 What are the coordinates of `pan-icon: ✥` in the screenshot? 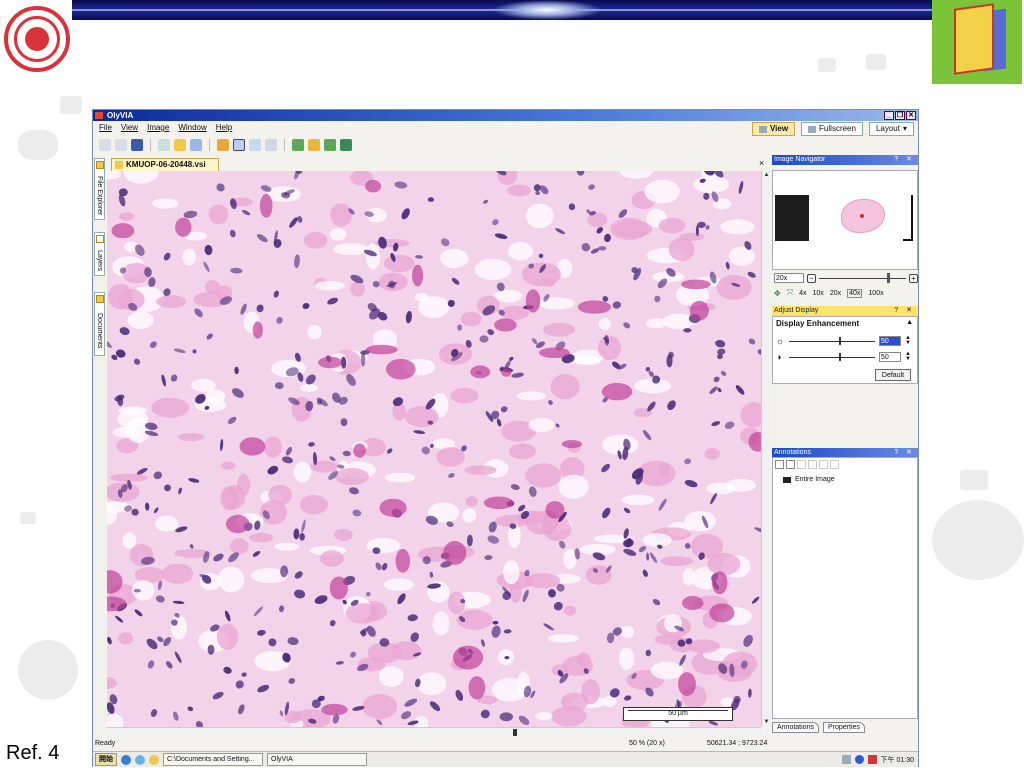 It's located at (777, 293).